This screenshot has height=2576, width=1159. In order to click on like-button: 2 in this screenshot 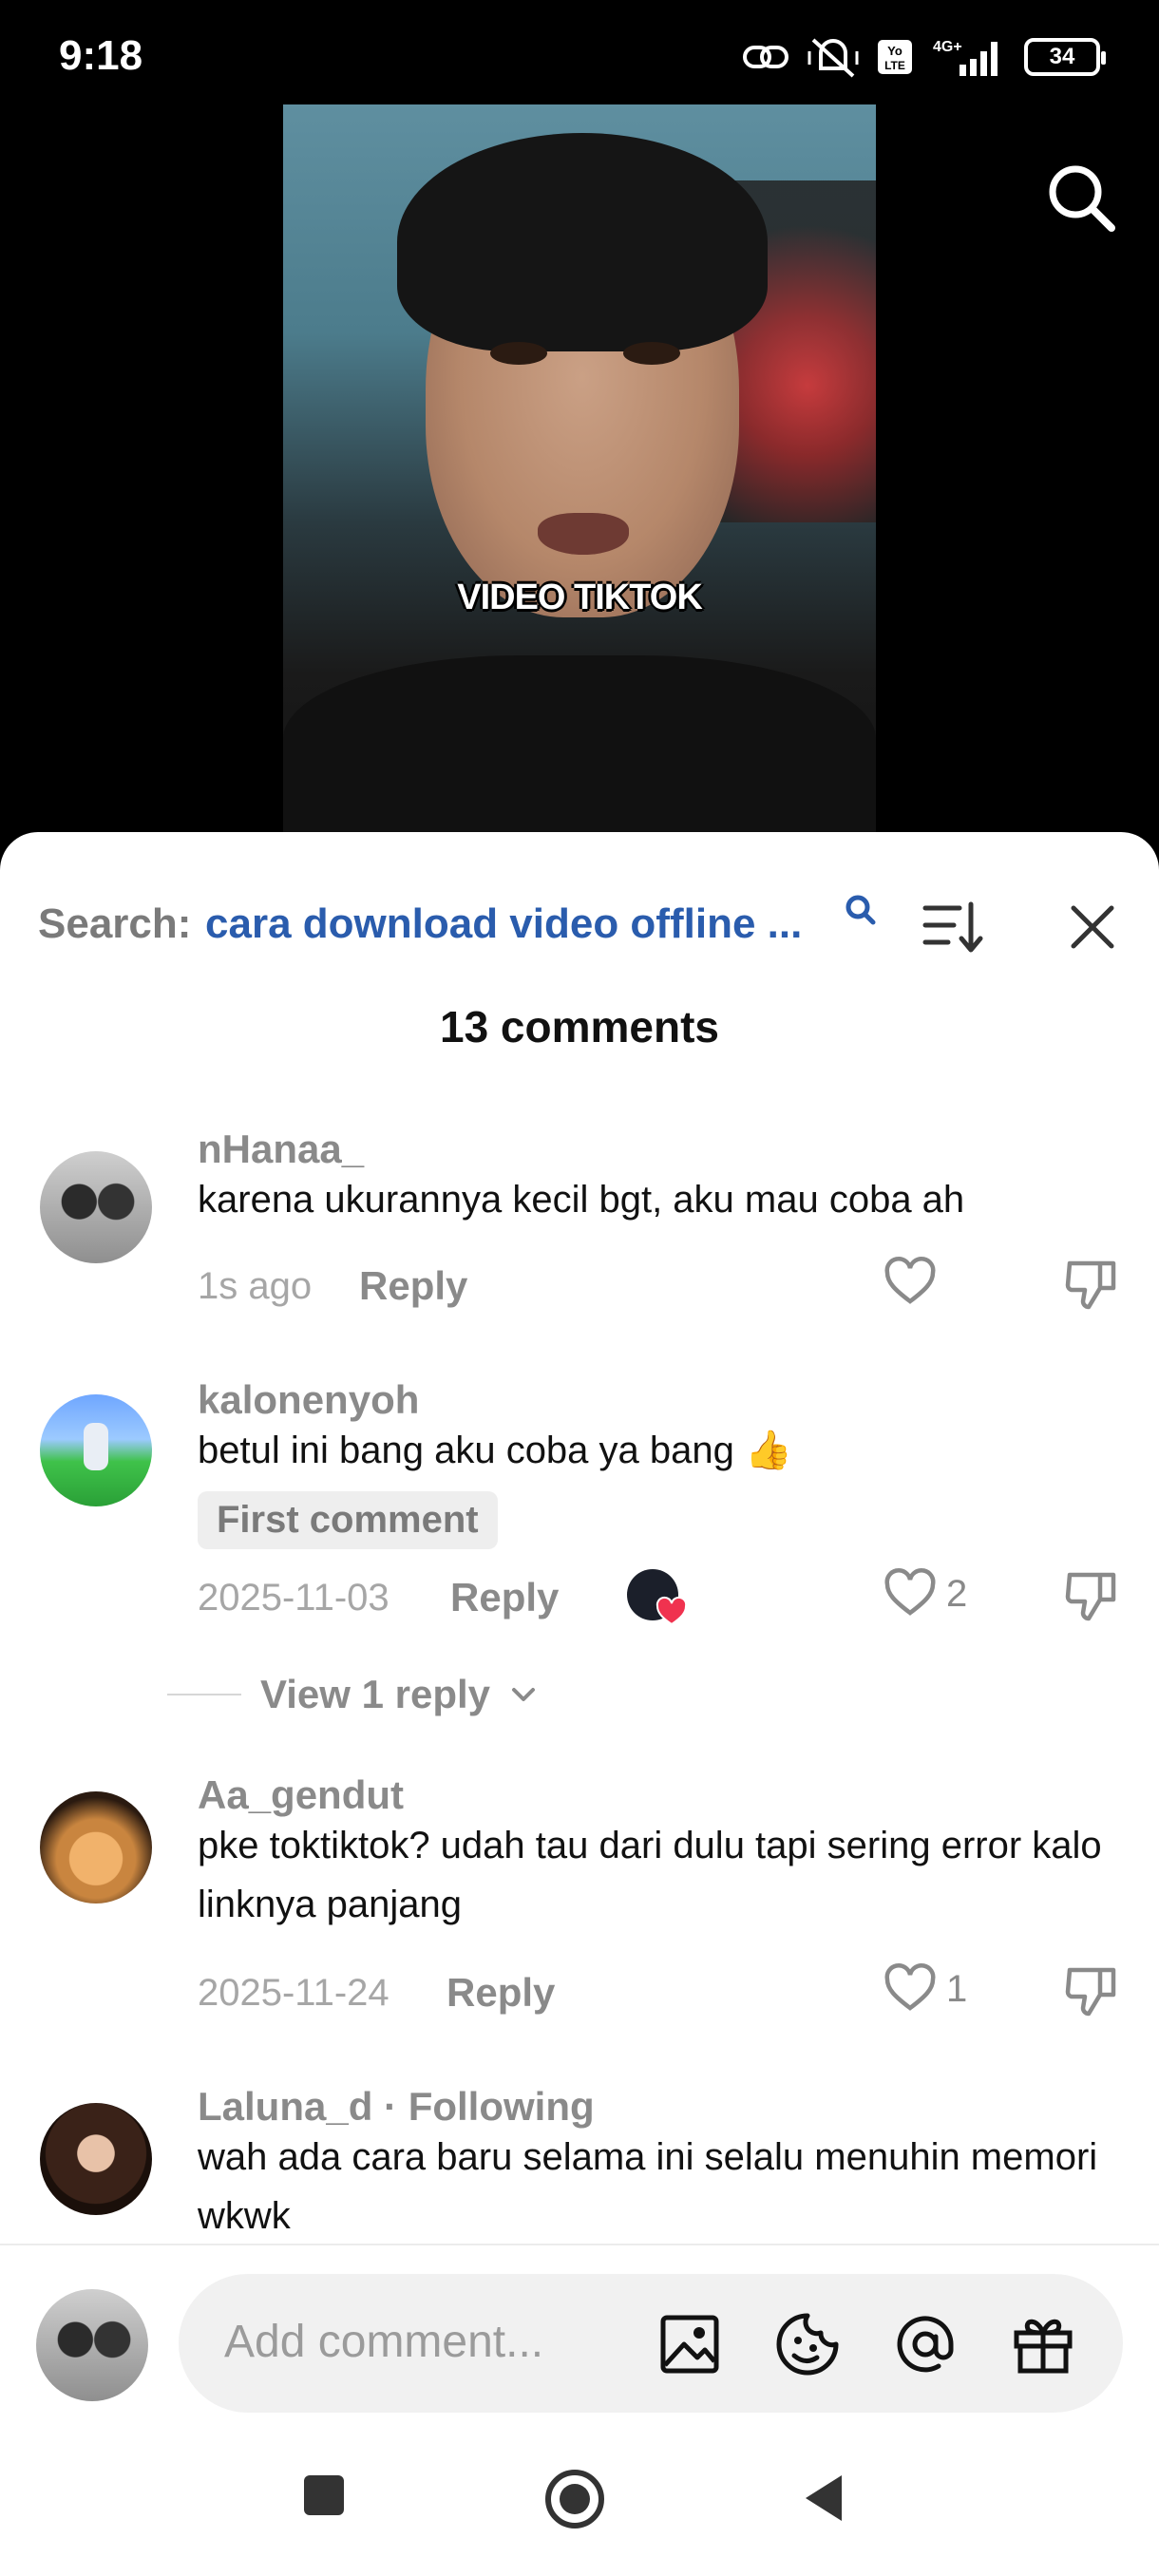, I will do `click(925, 1593)`.